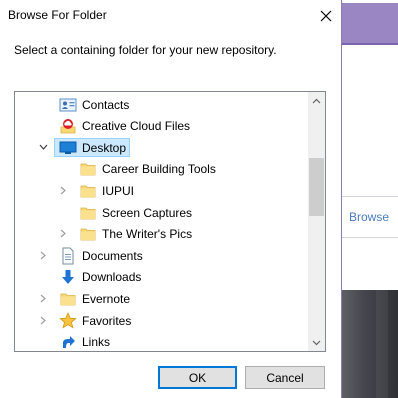  I want to click on cancel-button: Cancel, so click(285, 377).